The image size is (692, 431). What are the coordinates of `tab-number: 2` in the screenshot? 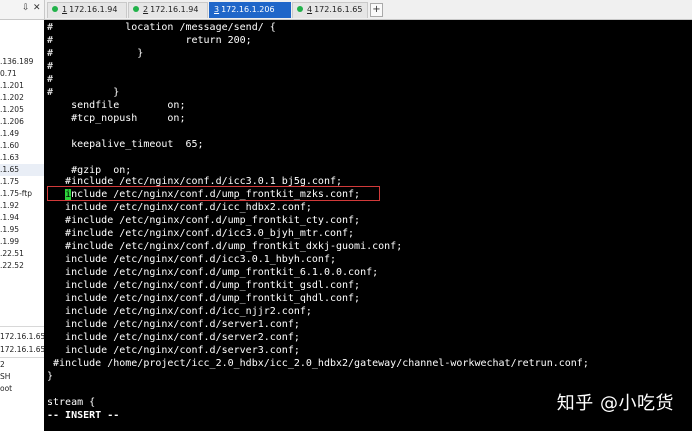 It's located at (146, 9).